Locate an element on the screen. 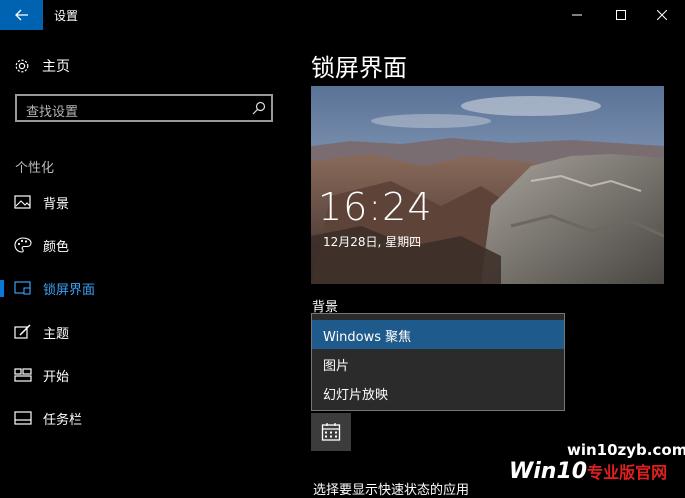  sidebar-item-themes: 主题 is located at coordinates (145, 332).